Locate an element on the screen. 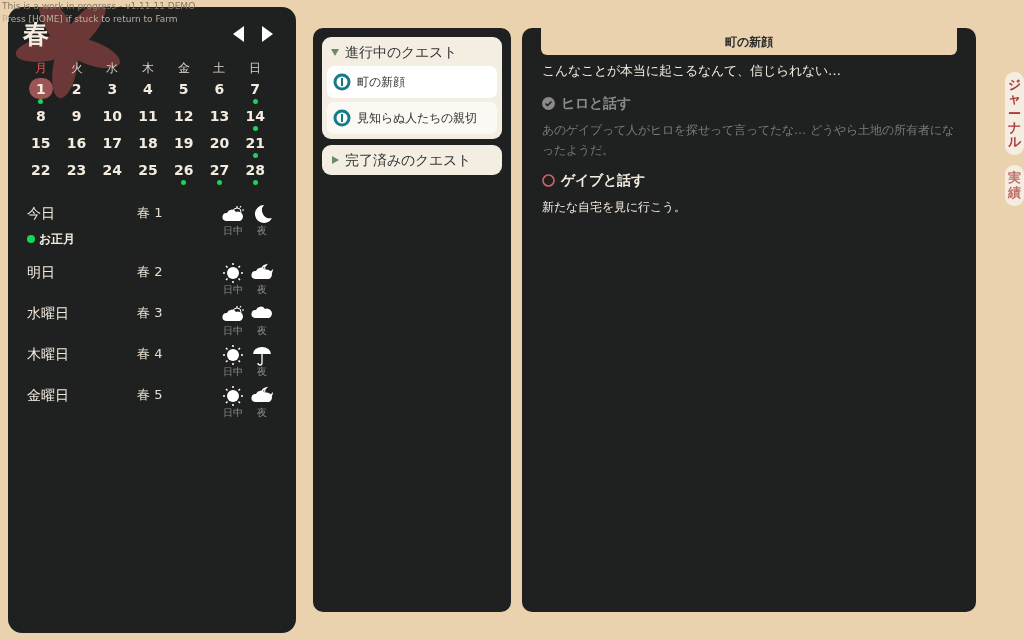 This screenshot has height=640, width=1024. date-label: 春 4 is located at coordinates (150, 354).